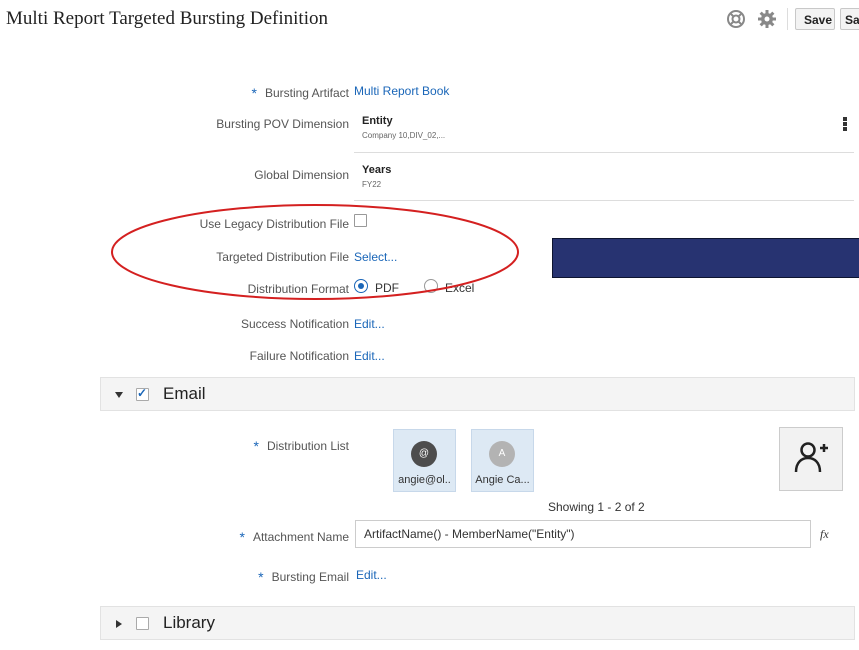  Describe the element at coordinates (502, 454) in the screenshot. I see `avatar: A` at that location.